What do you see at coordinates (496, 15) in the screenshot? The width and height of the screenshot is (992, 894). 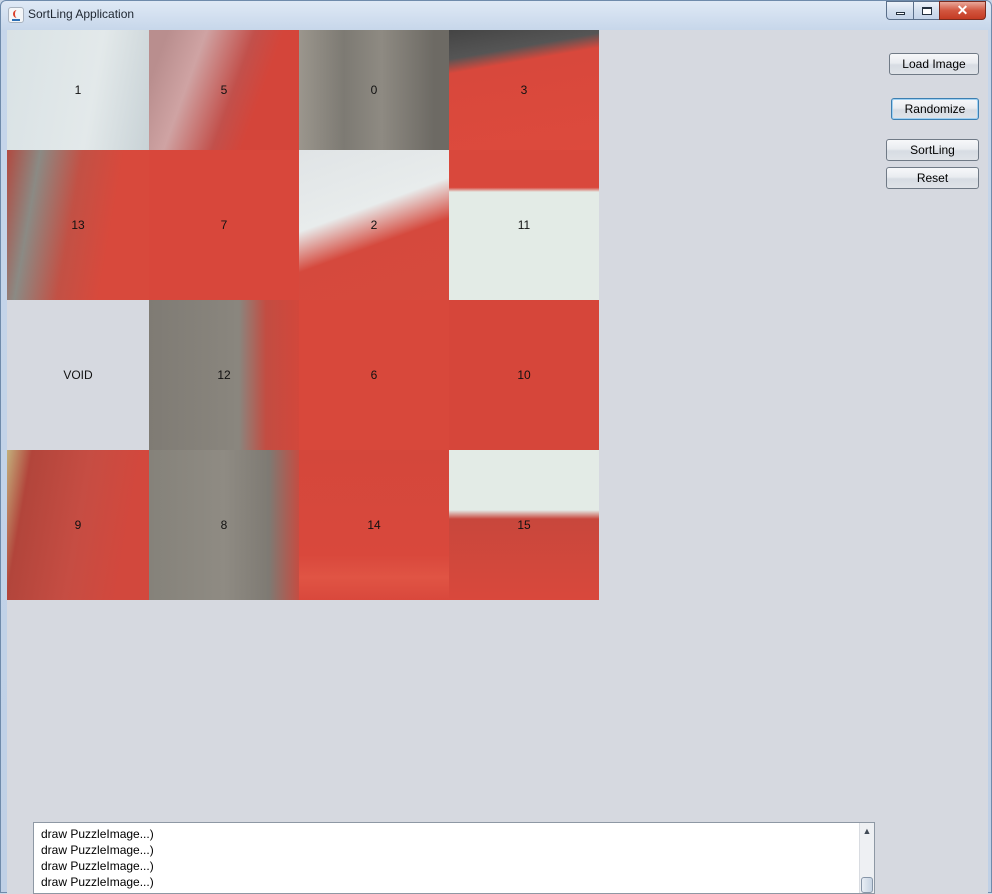 I see `title-bar: SortLing Application ✕` at bounding box center [496, 15].